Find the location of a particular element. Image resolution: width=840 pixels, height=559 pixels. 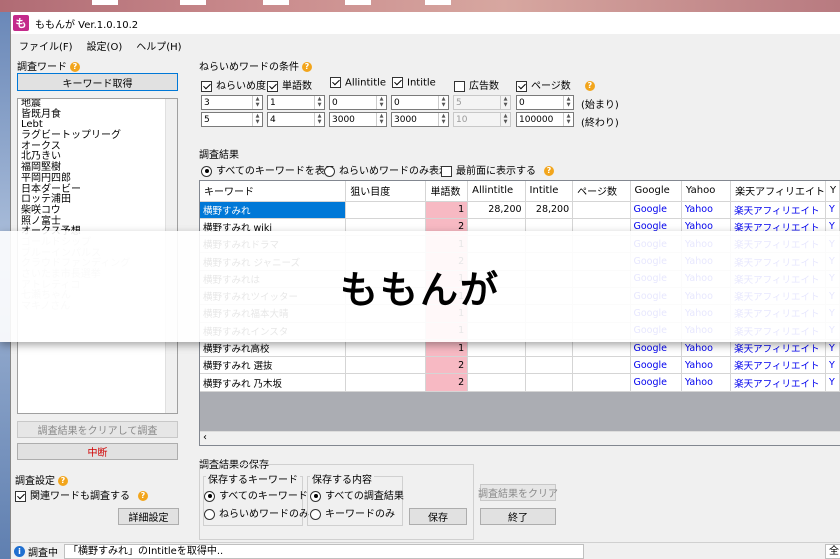

table-row: 横野すみれ 選抜 2 Google Yahoo 楽天アフィリエイト Y is located at coordinates (520, 365).